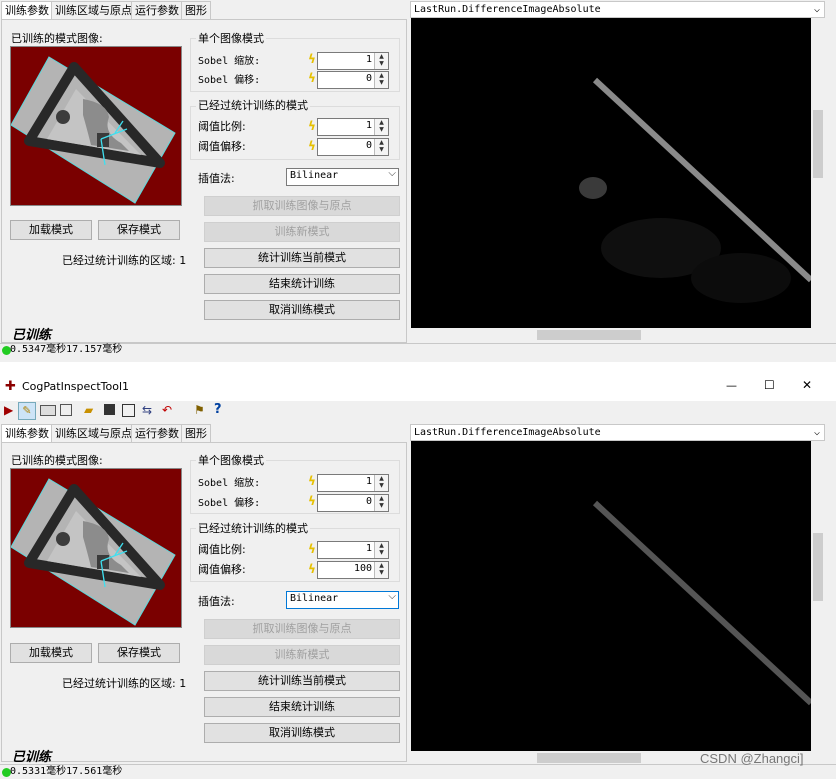 The image size is (836, 779). I want to click on top-image-hscrollbar, so click(611, 335).